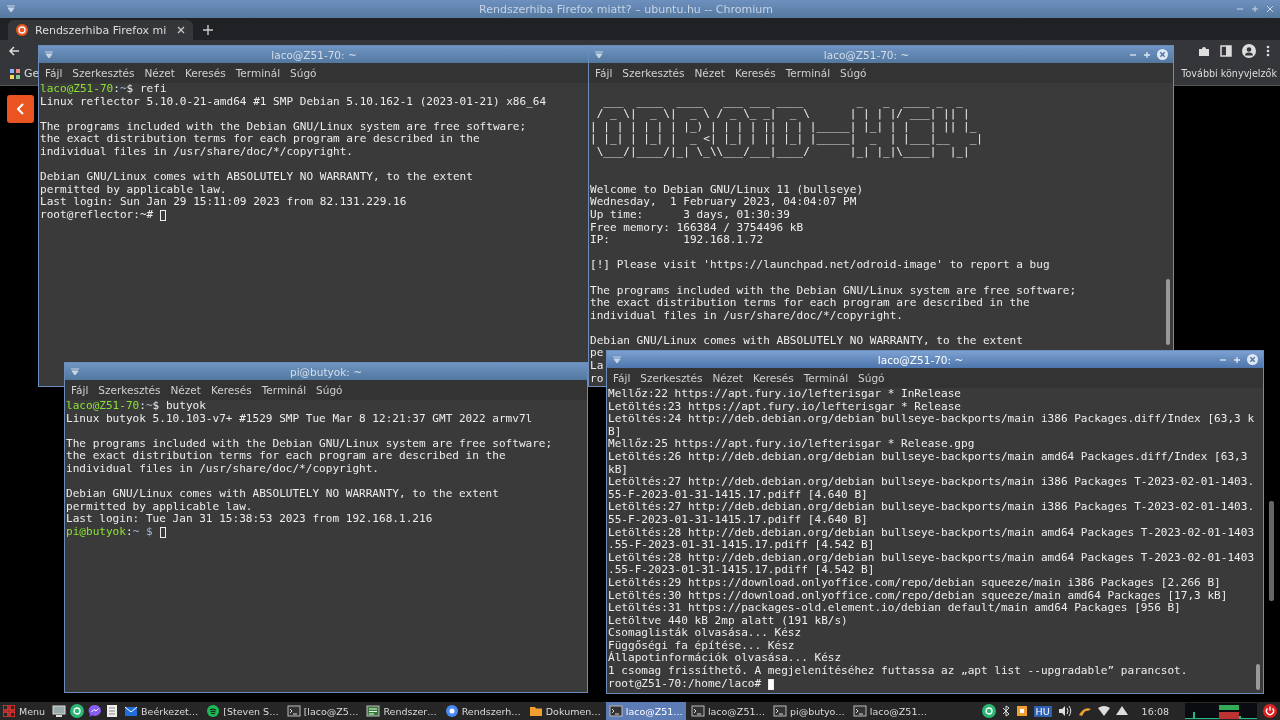 This screenshot has height=720, width=1280. I want to click on sidebar-icon, so click(1226, 51).